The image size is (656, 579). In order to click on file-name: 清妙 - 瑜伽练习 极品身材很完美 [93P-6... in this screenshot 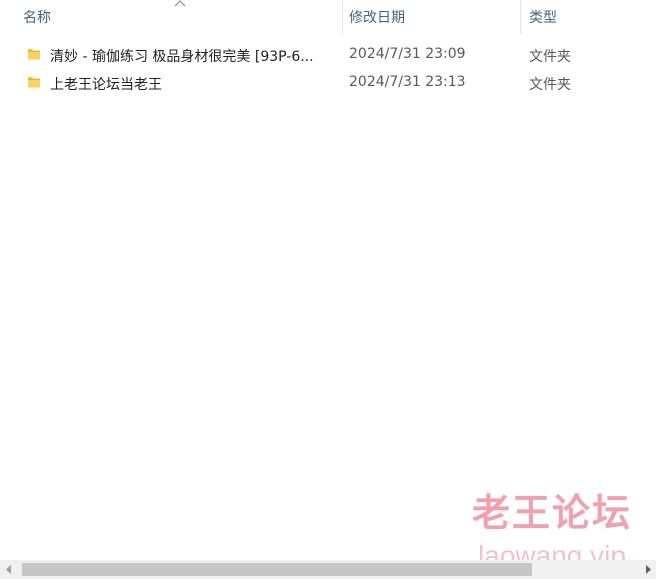, I will do `click(182, 57)`.